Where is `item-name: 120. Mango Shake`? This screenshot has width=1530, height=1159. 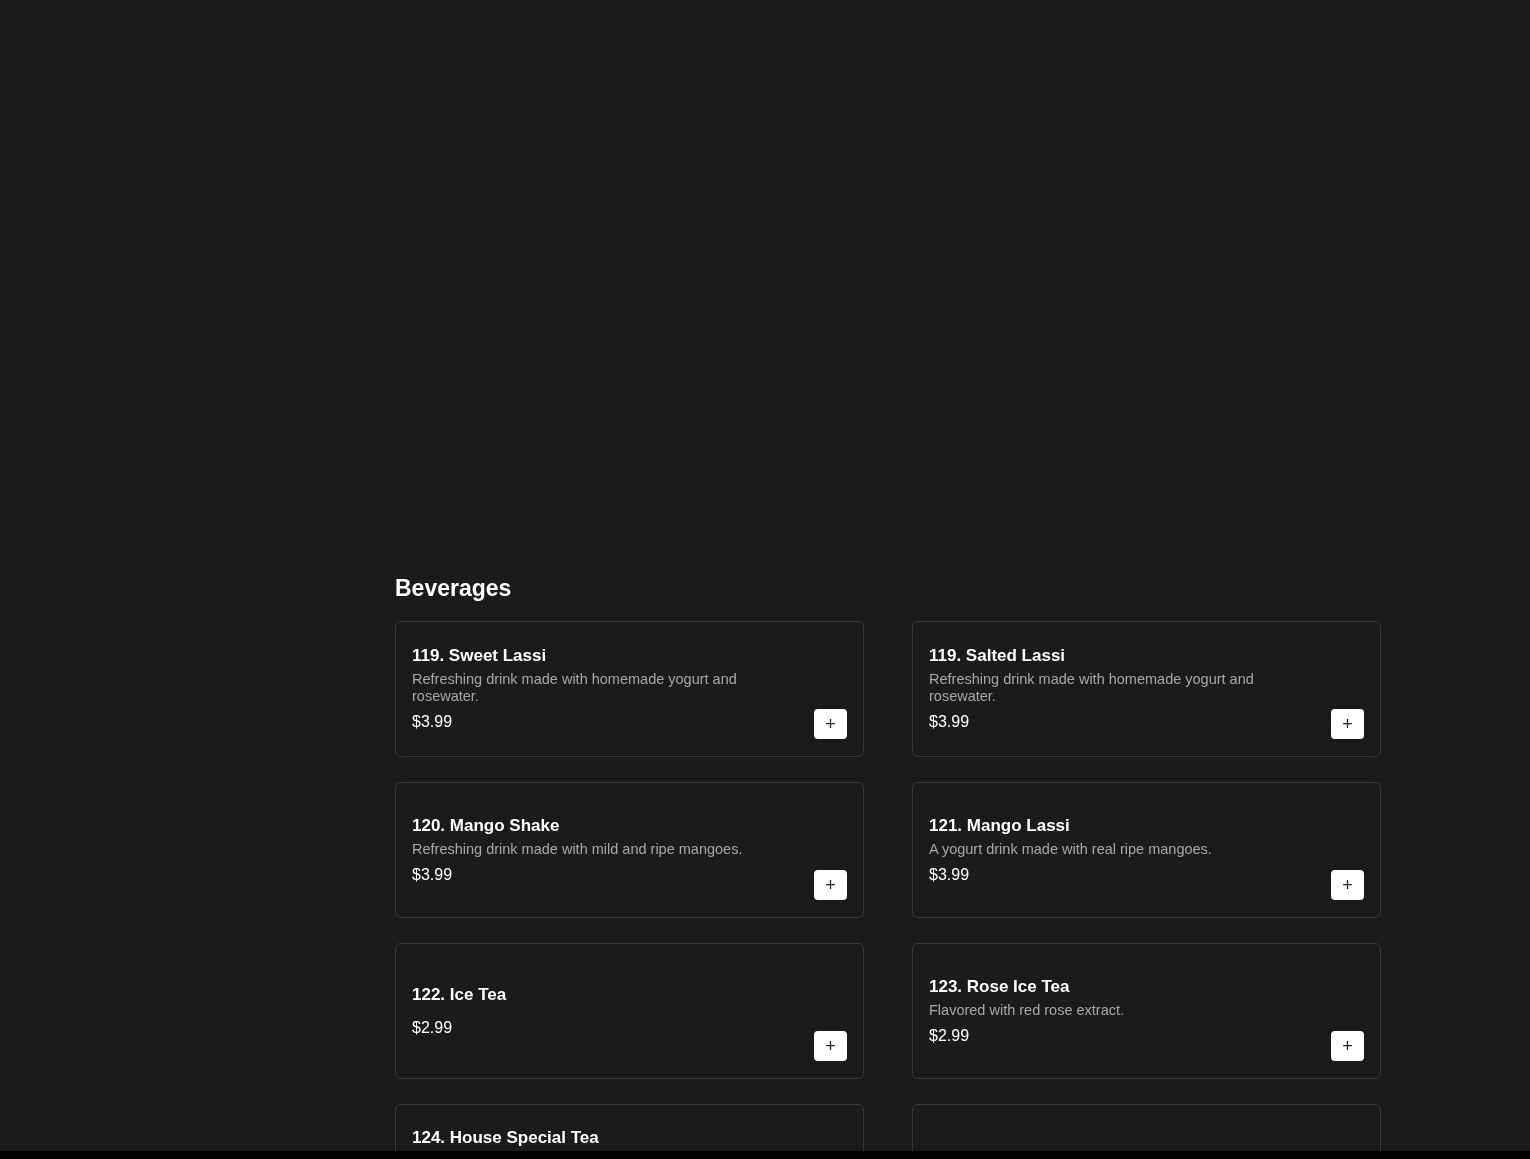
item-name: 120. Mango Shake is located at coordinates (486, 825).